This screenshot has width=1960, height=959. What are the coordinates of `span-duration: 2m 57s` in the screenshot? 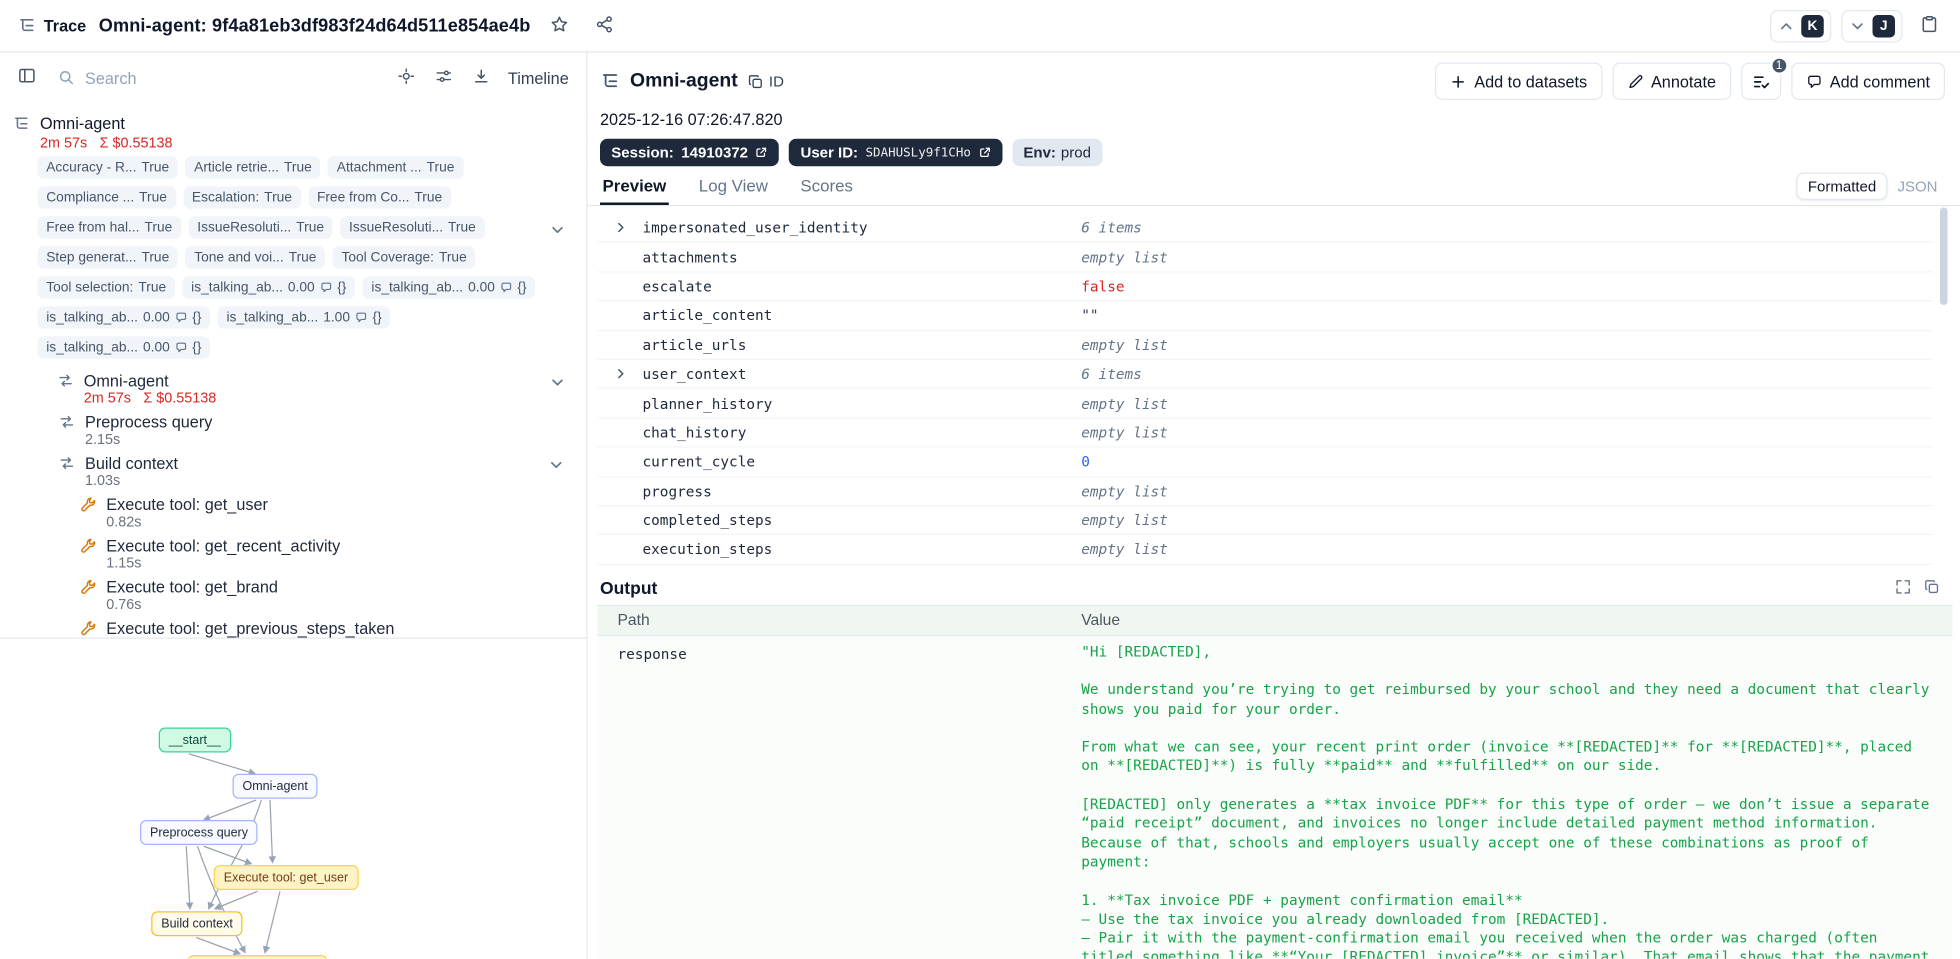 It's located at (107, 399).